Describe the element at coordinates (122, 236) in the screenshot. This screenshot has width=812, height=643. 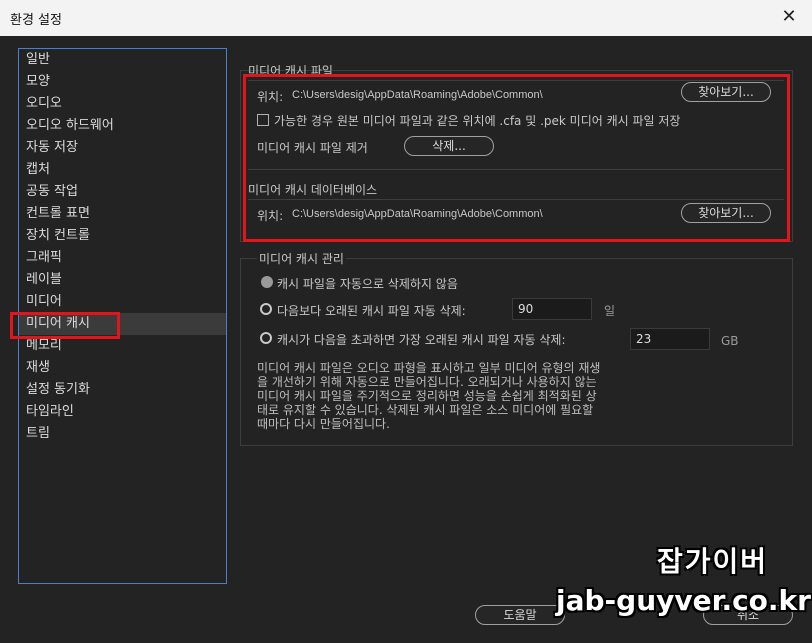
I see `sidebar-item-device-control: 장치 컨트롤` at that location.